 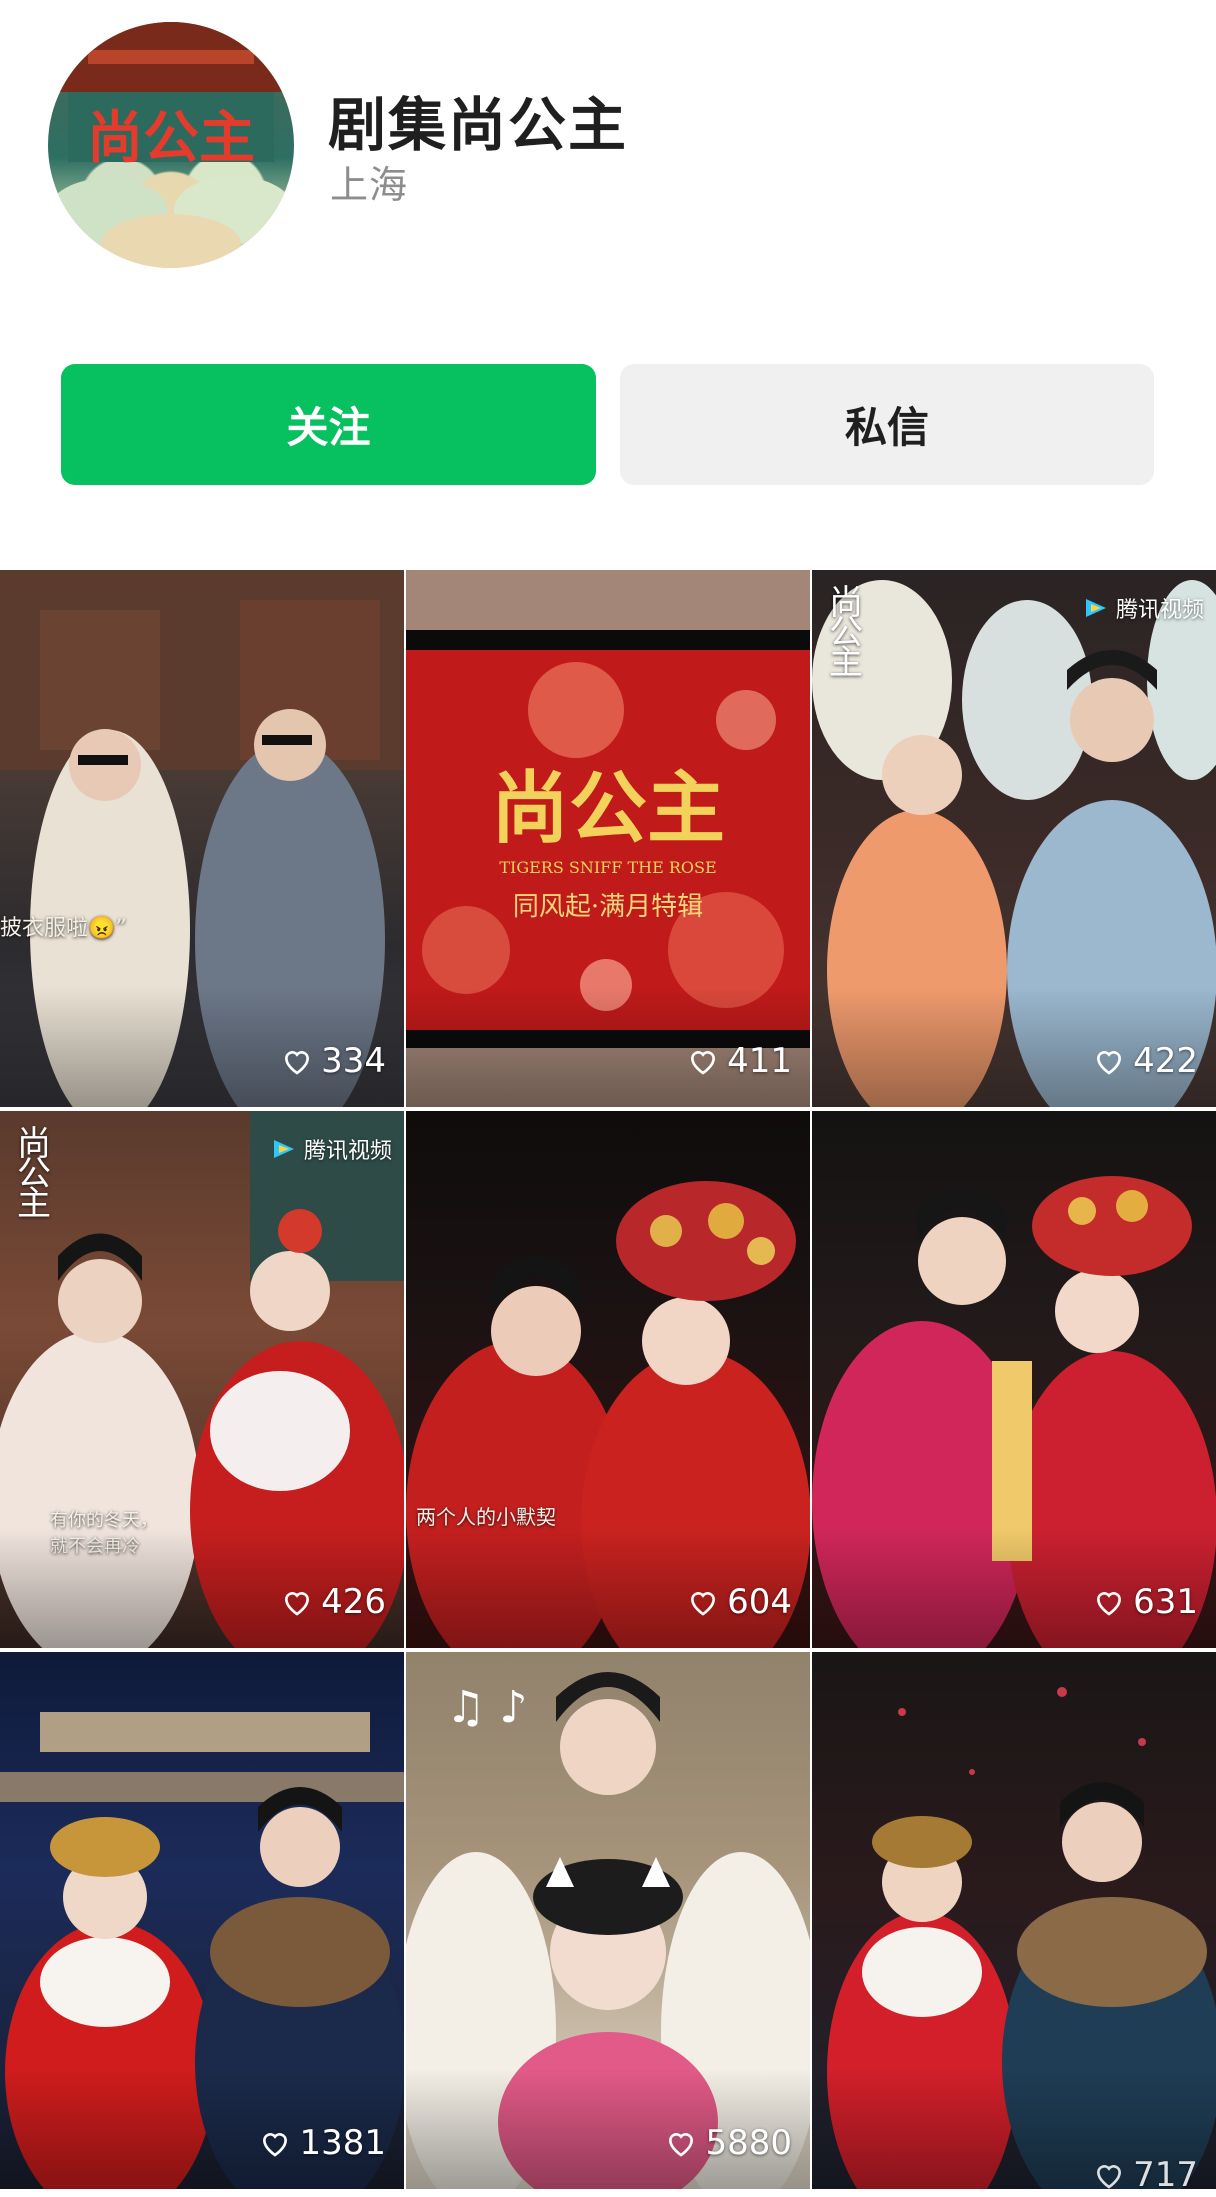 What do you see at coordinates (608, 907) in the screenshot?
I see `svg-text: 同风起·满月特辑` at bounding box center [608, 907].